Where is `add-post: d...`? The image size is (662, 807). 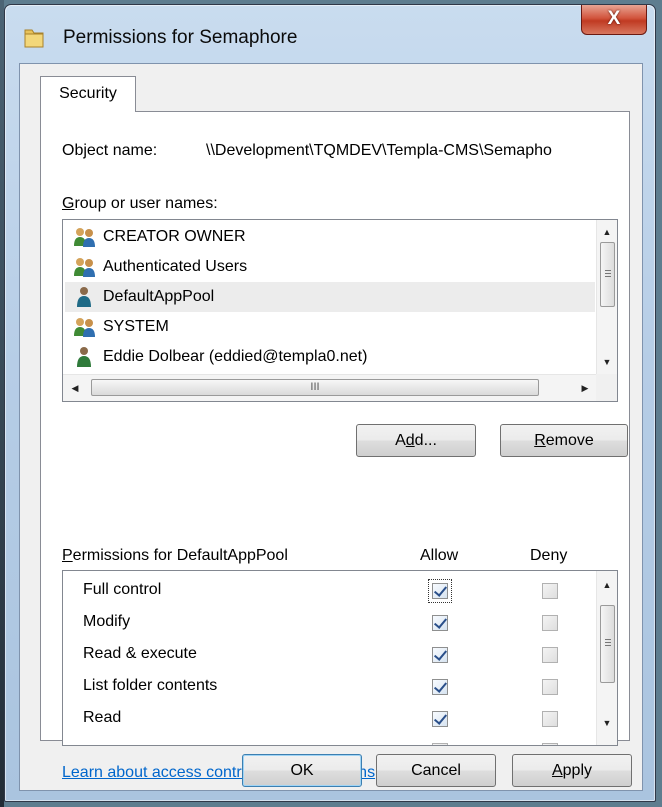
add-post: d... is located at coordinates (425, 440).